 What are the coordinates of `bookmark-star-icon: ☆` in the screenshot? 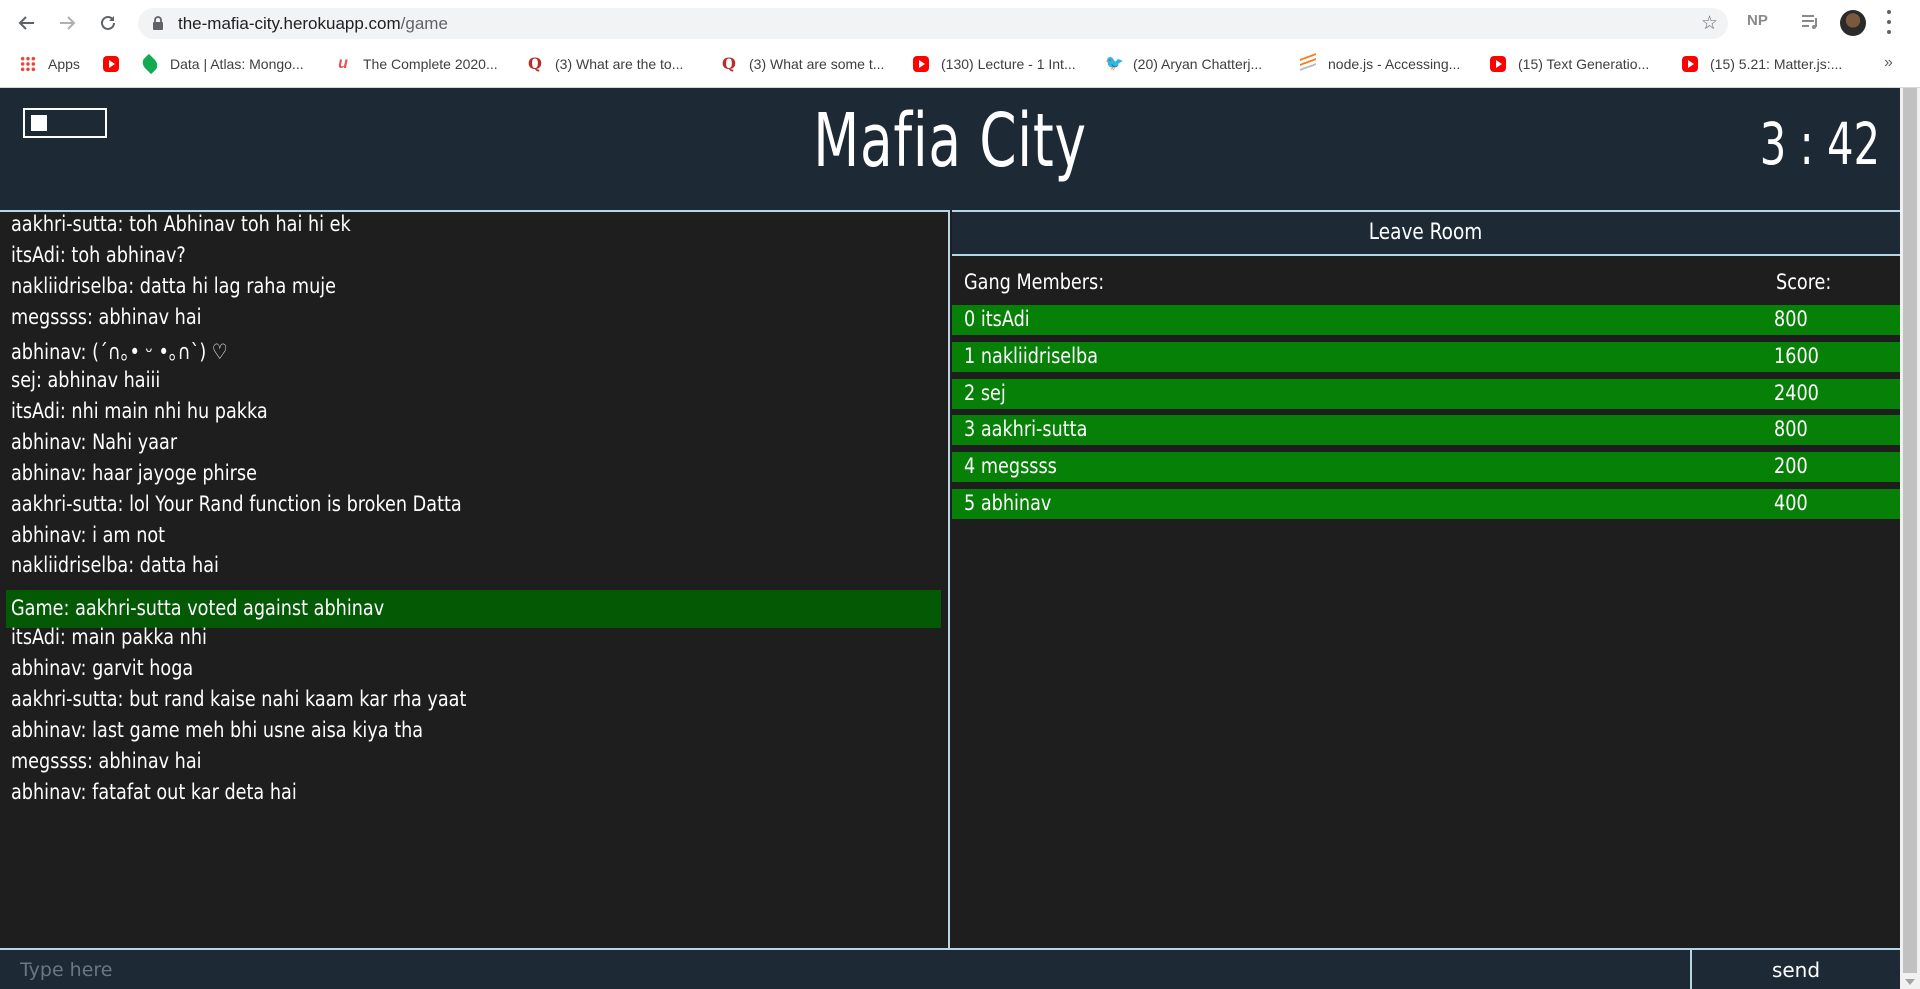 It's located at (1709, 23).